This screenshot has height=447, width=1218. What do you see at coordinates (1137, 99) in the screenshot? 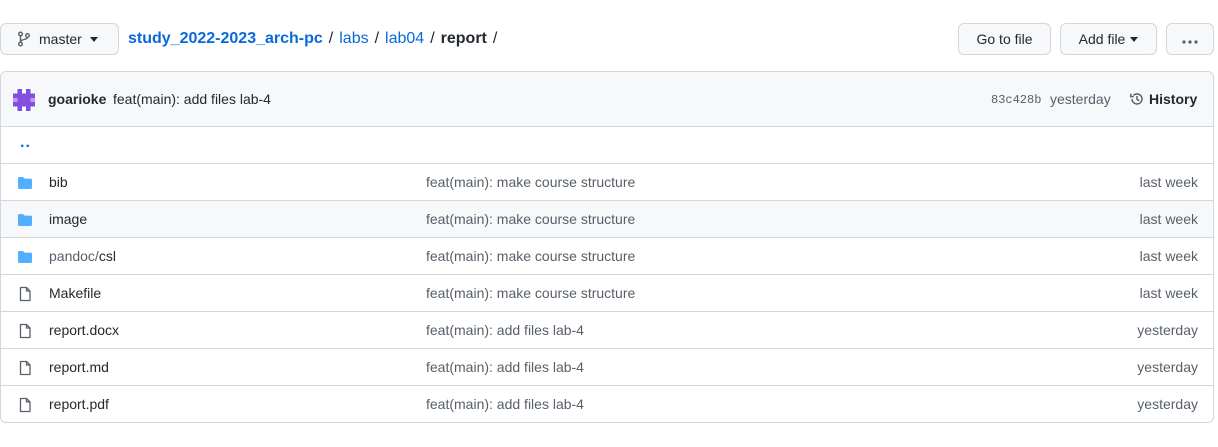
I see `history-icon` at bounding box center [1137, 99].